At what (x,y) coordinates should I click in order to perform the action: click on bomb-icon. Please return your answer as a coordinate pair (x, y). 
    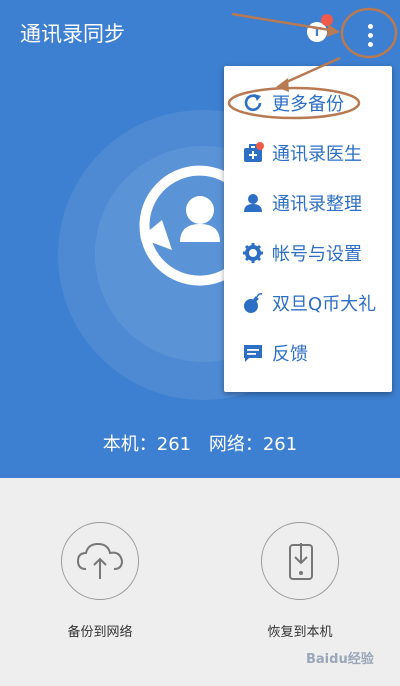
    Looking at the image, I should click on (253, 303).